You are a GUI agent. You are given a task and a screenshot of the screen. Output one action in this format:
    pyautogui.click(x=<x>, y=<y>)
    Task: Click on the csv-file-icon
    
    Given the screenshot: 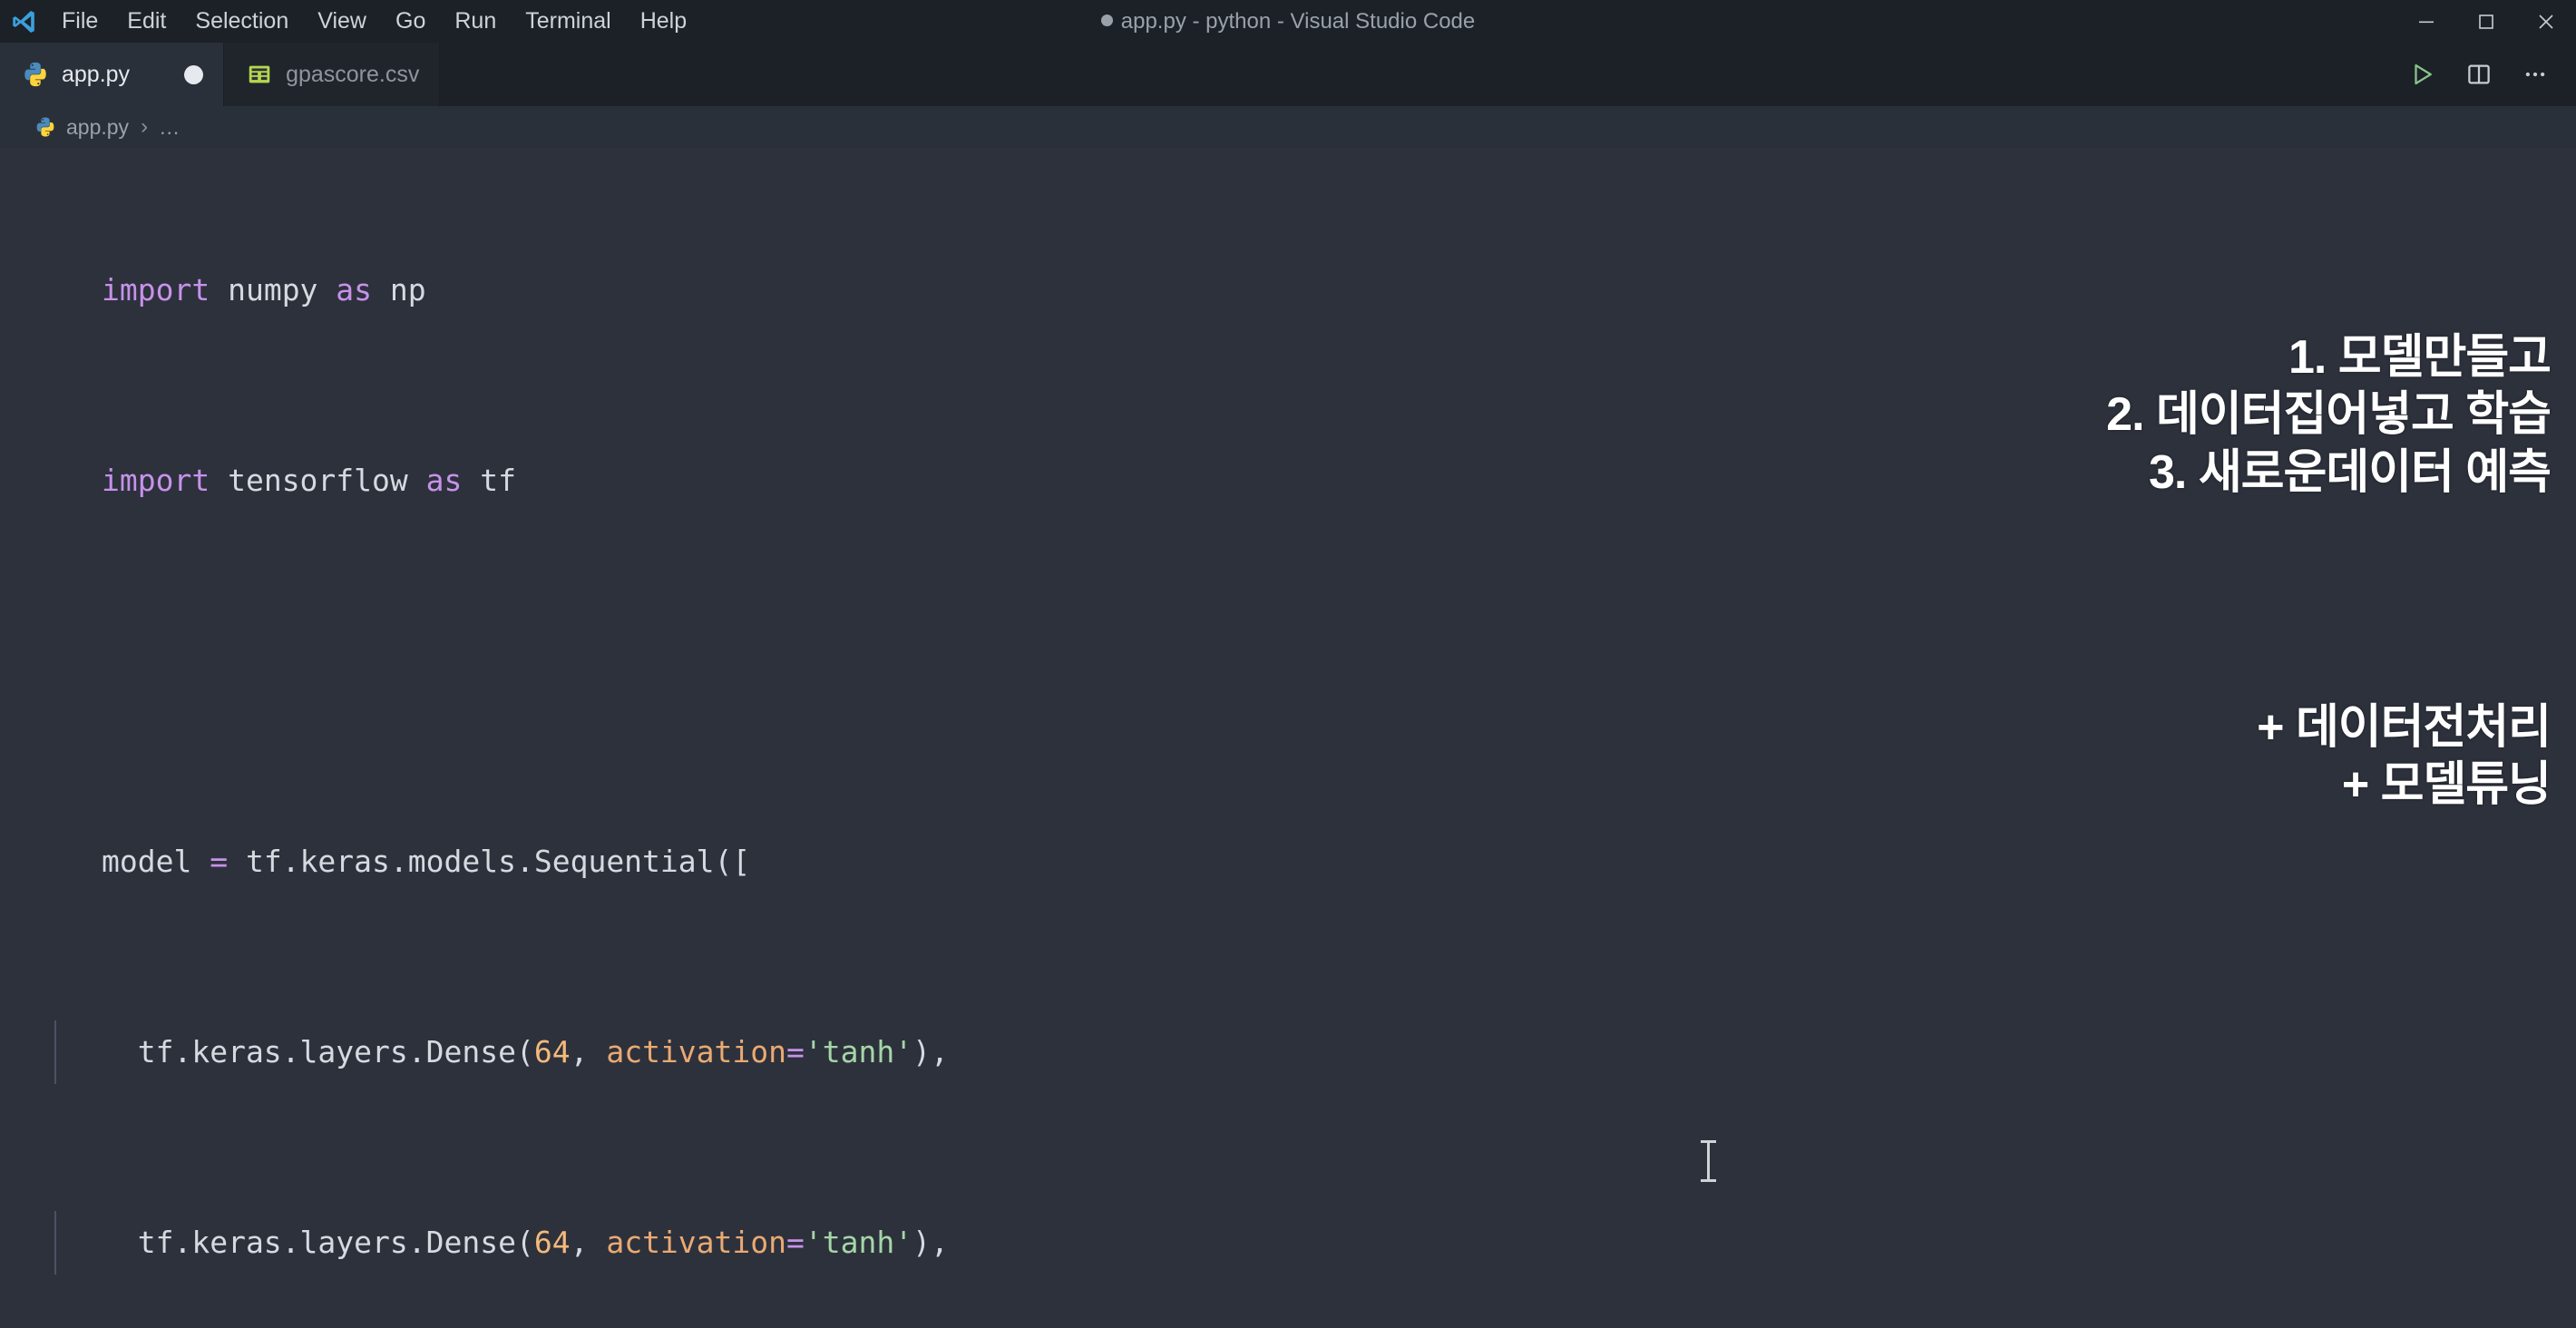 What is the action you would take?
    pyautogui.click(x=259, y=74)
    